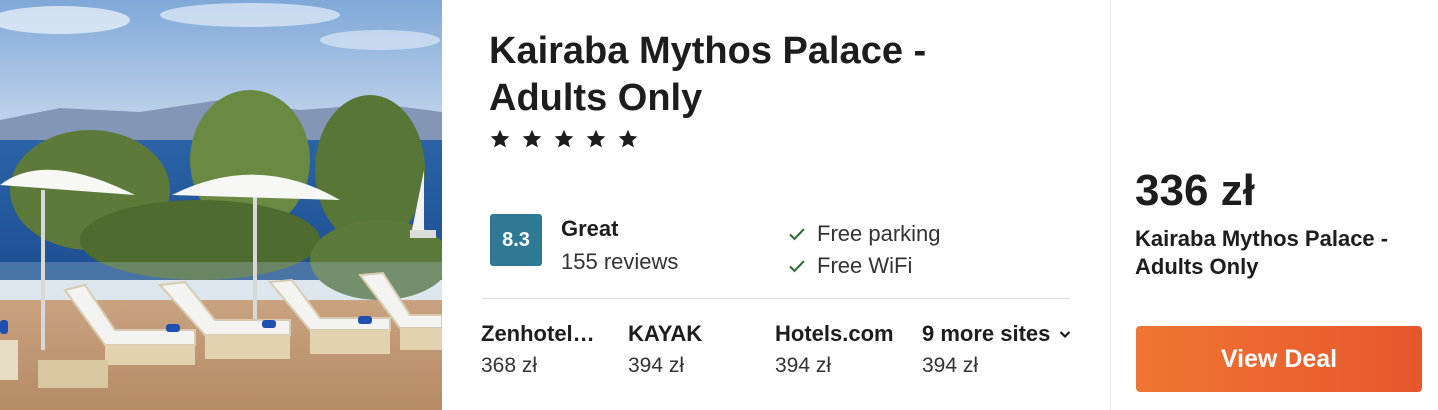  I want to click on column-divider, so click(1110, 205).